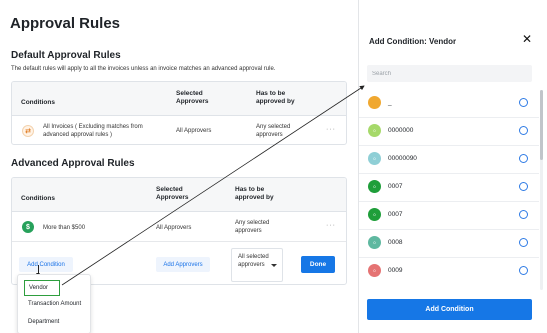  I want to click on done-button: Done, so click(318, 264).